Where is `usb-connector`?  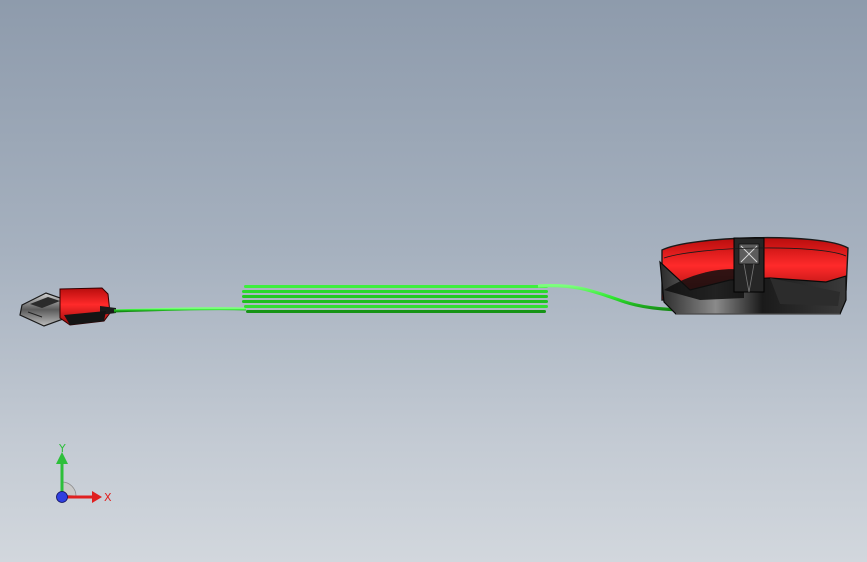 usb-connector is located at coordinates (67, 307).